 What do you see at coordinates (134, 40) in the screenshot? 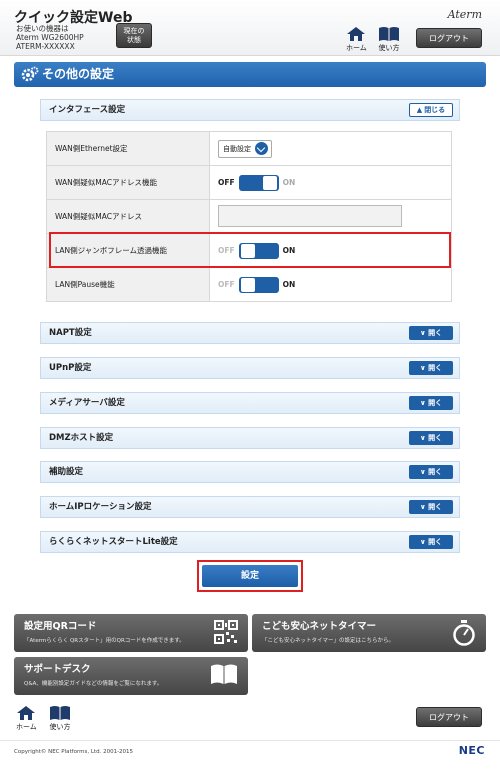
I see `status-button-line2: 状態` at bounding box center [134, 40].